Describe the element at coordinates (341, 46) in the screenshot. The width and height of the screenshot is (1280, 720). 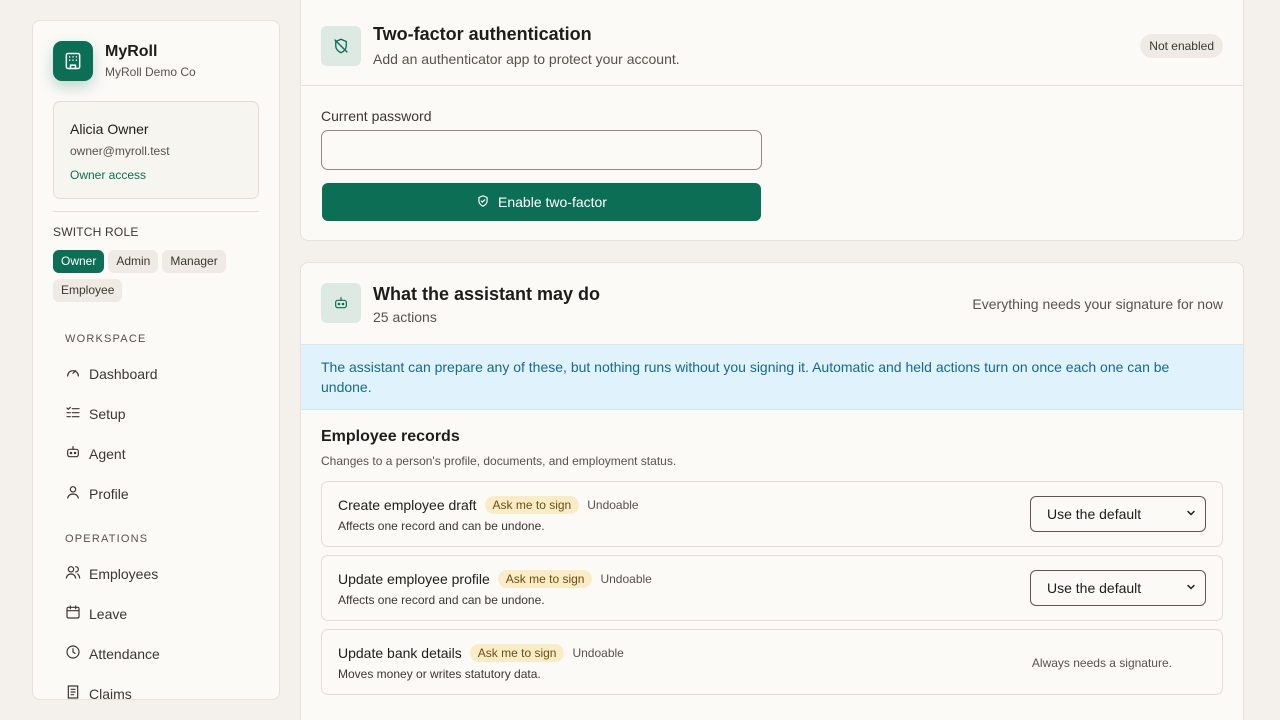
I see `shield-off-icon` at that location.